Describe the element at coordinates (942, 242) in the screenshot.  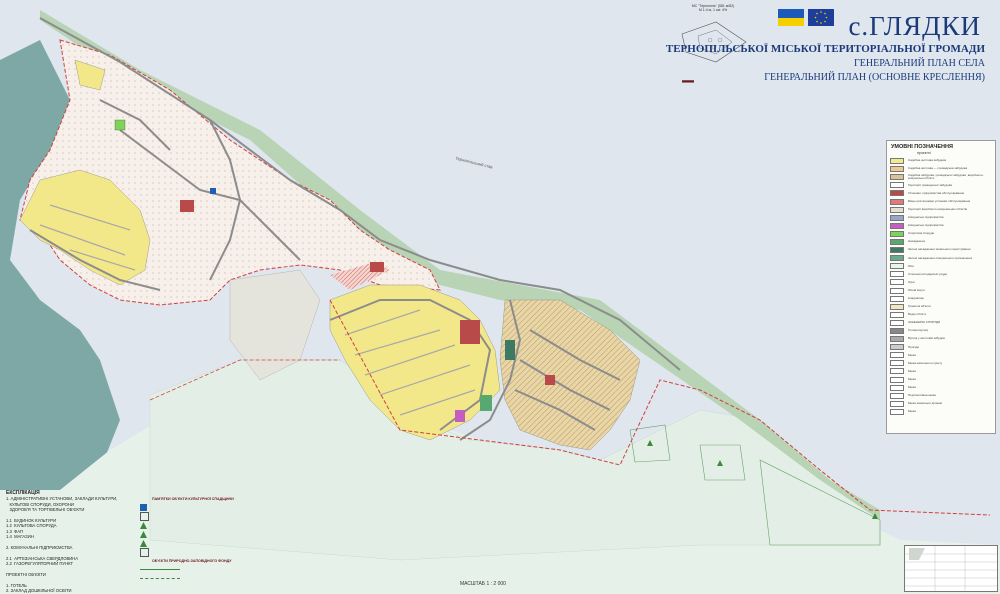
I see `legend-item: Насадження` at that location.